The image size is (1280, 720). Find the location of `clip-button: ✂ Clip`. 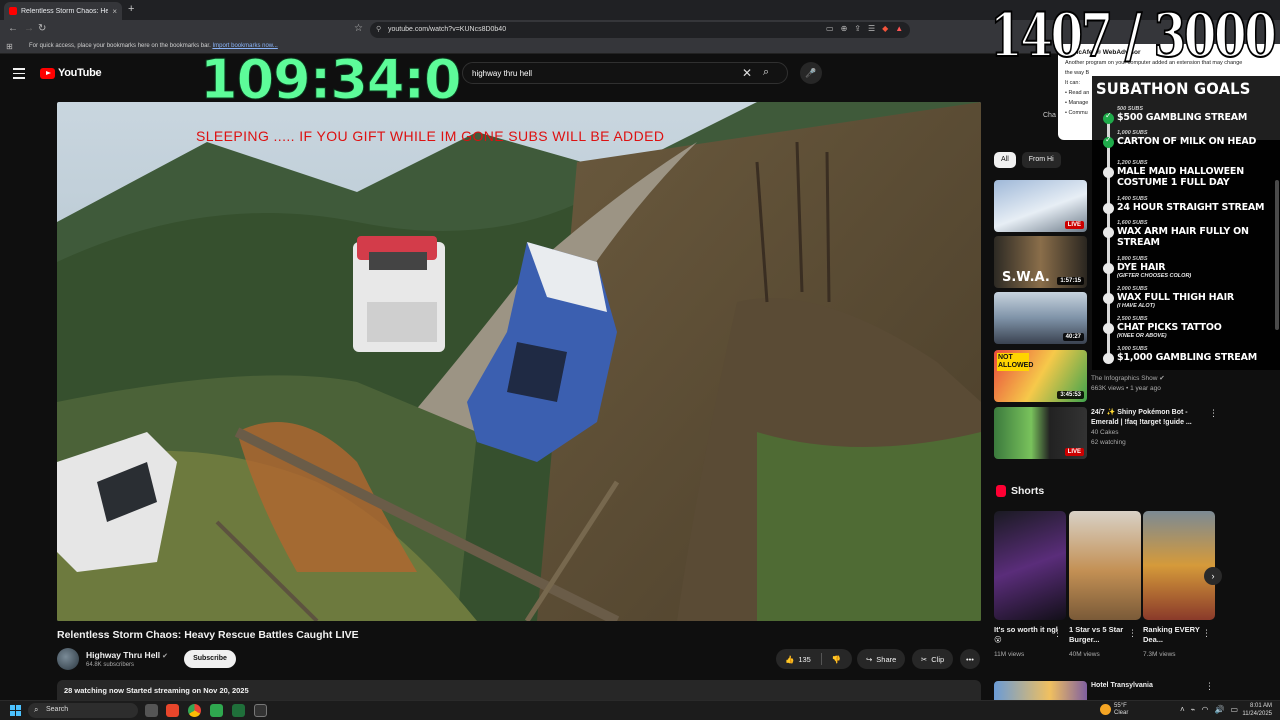

clip-button: ✂ Clip is located at coordinates (933, 659).